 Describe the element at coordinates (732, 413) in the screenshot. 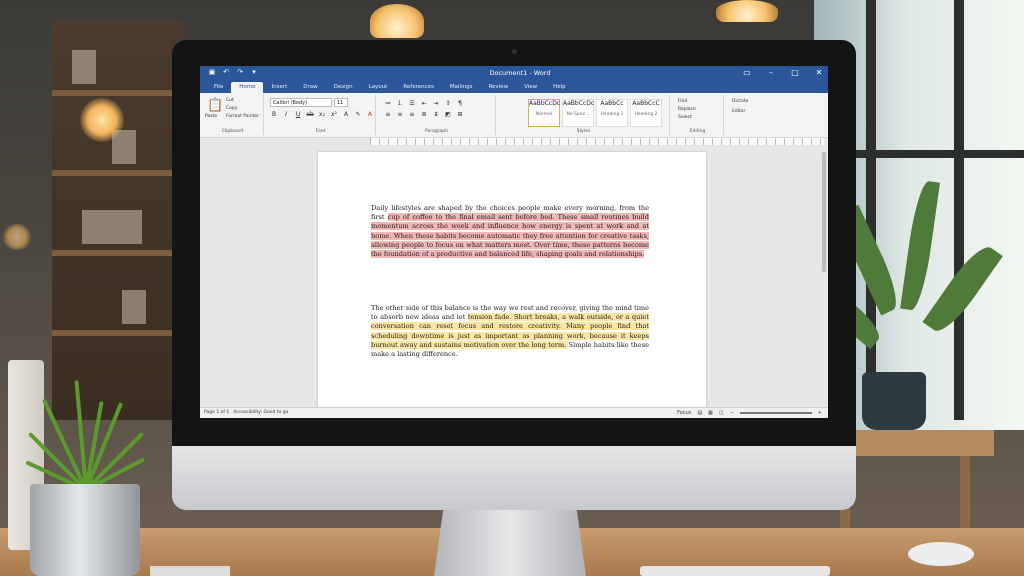

I see `zoom-out-icon: −` at that location.